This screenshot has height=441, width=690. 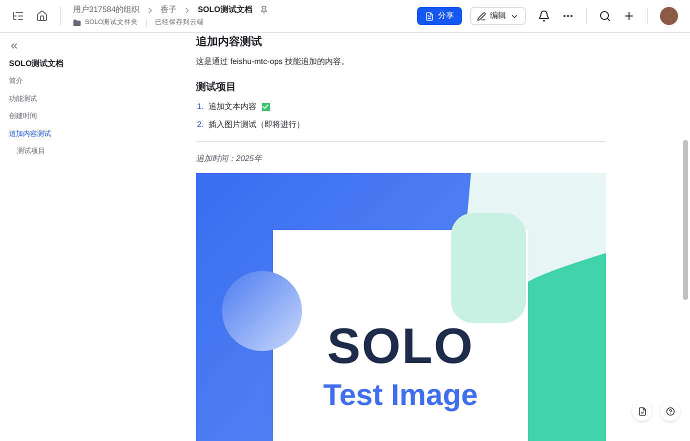 What do you see at coordinates (168, 10) in the screenshot?
I see `breadcrumb-link: 香子` at bounding box center [168, 10].